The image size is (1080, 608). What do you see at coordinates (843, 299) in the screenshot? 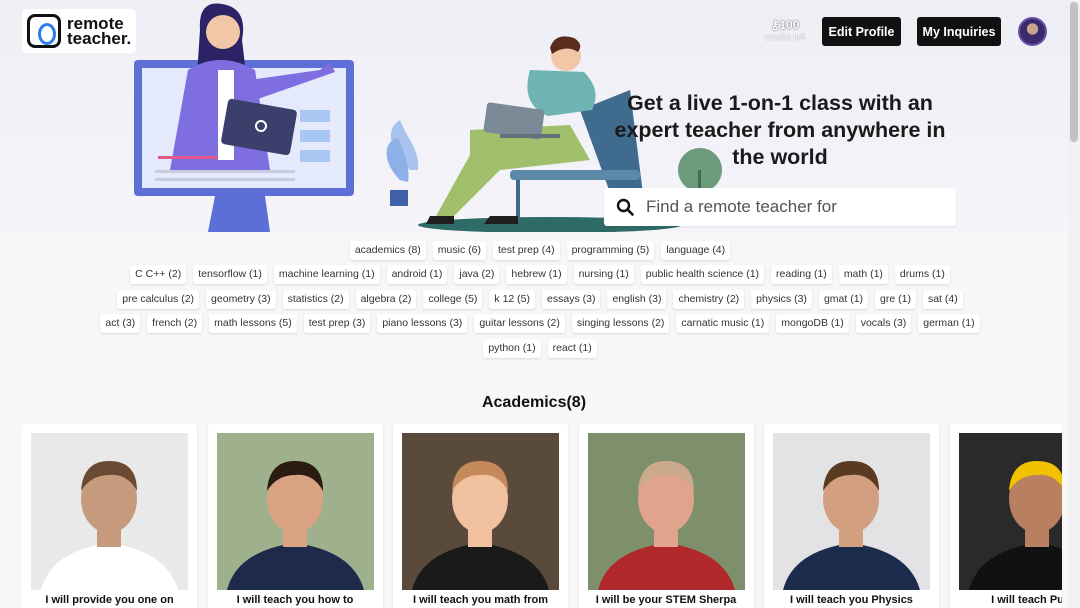
I see `category-tag: gmat (1)` at bounding box center [843, 299].